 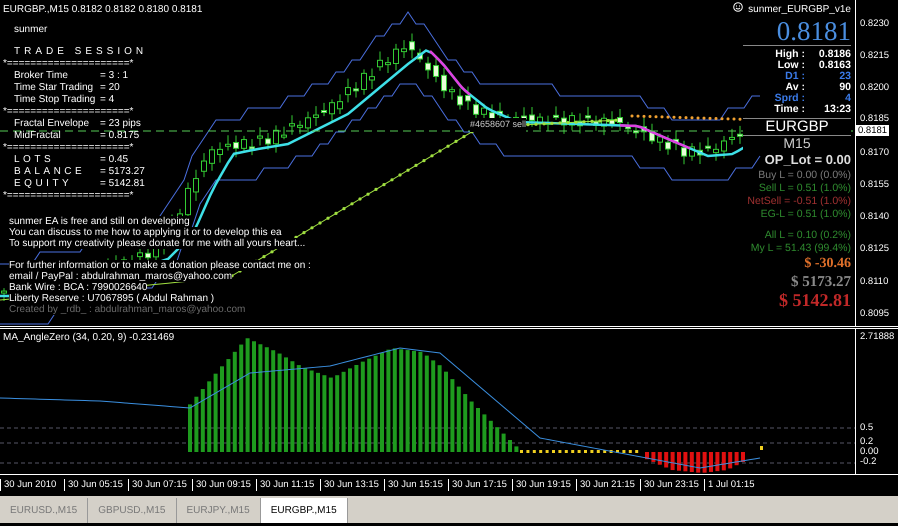 I want to click on chart-tab: EURGBP.,M15, so click(x=304, y=510).